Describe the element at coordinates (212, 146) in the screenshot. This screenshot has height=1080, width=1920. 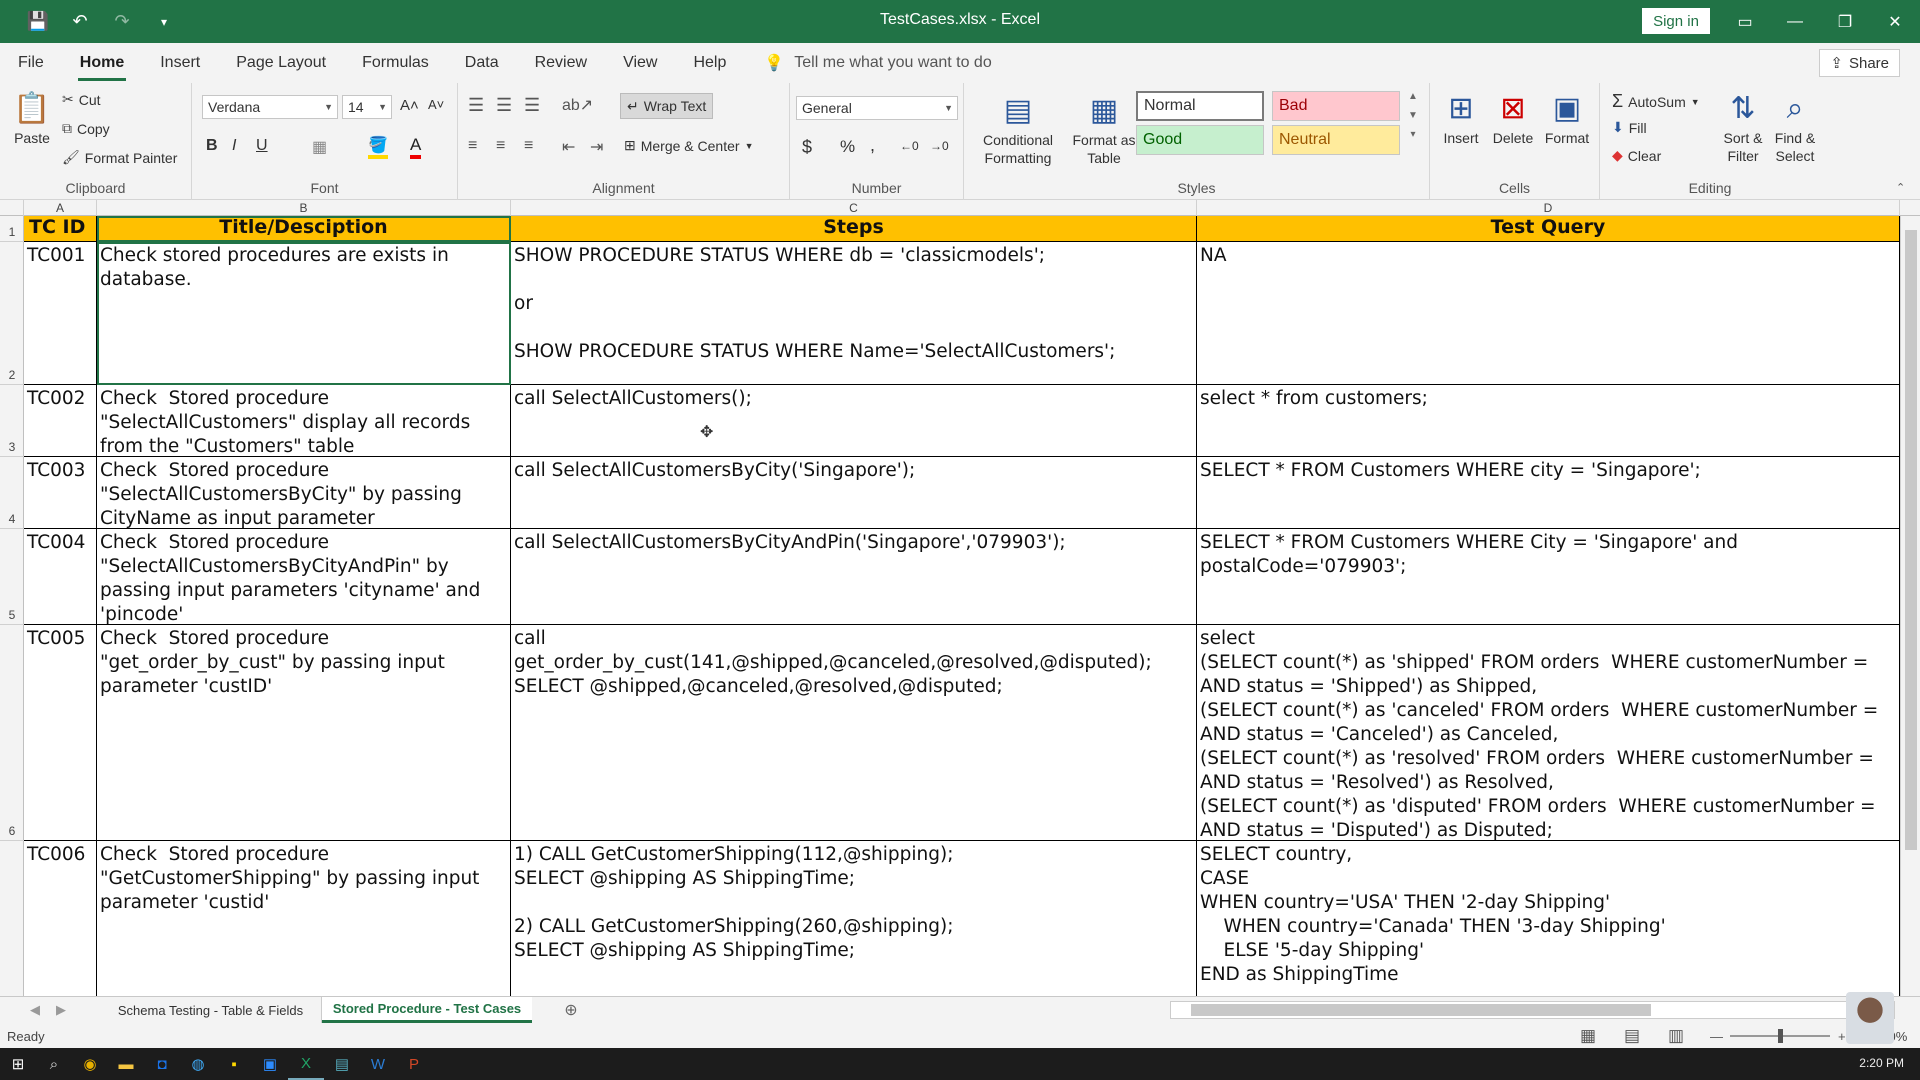
I see `bold-button: B` at that location.